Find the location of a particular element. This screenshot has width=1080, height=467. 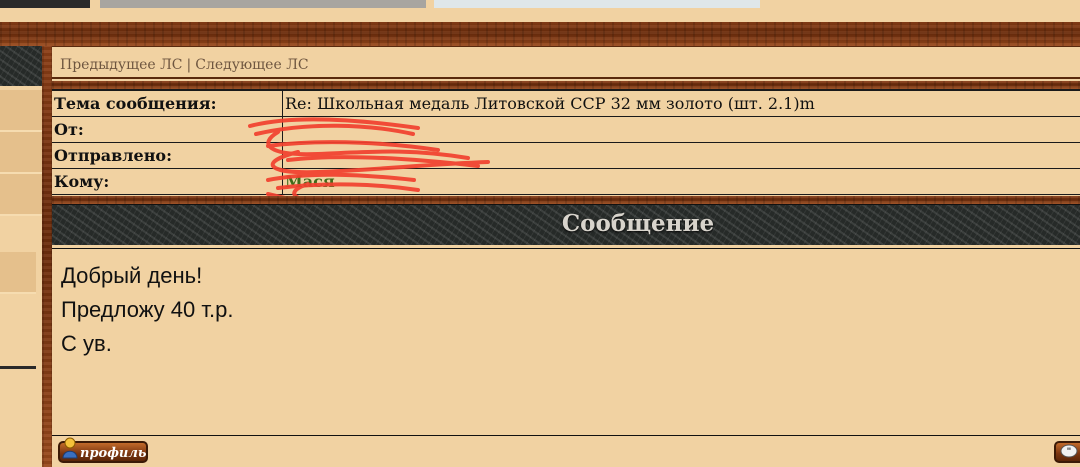

from-label: От: is located at coordinates (167, 129).